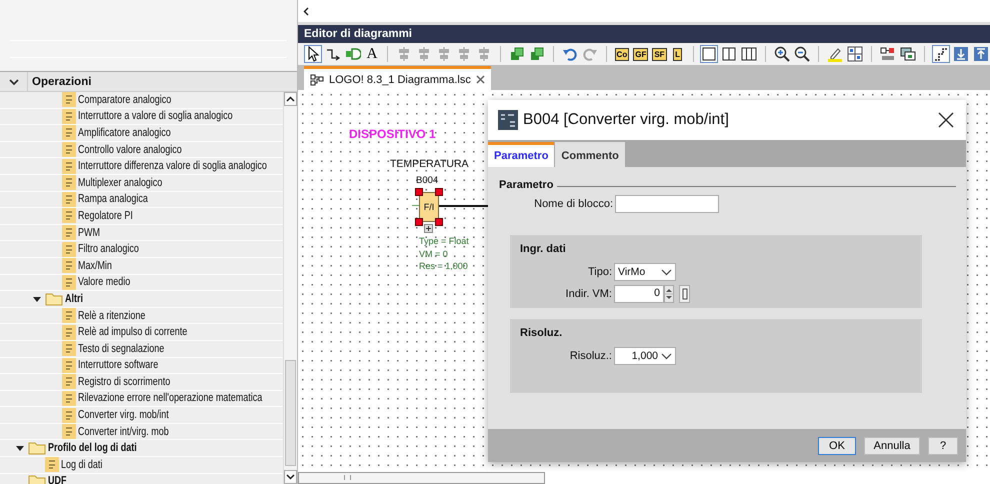 This screenshot has height=484, width=990. I want to click on tree-item: Filtro analogico, so click(108, 249).